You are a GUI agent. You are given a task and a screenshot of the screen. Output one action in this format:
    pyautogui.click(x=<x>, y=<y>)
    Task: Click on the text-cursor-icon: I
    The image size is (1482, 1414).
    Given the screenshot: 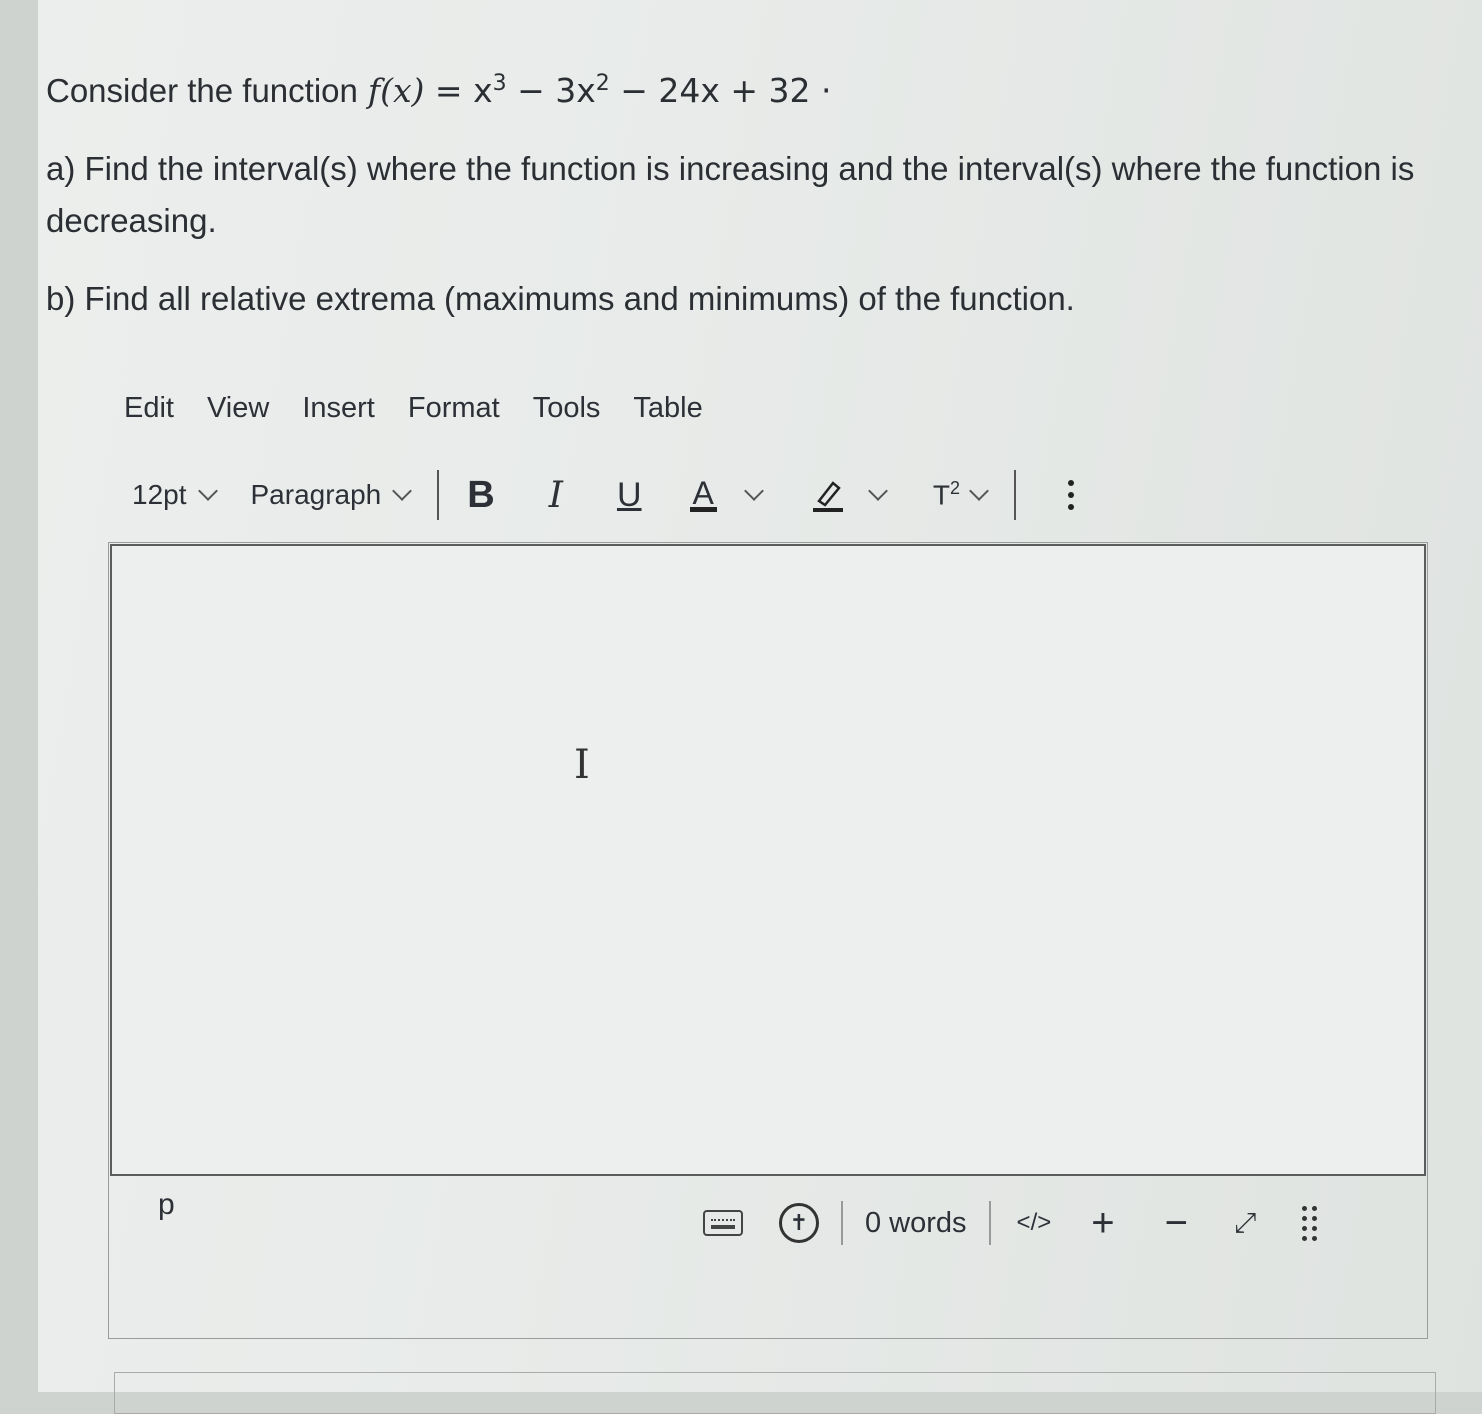 What is the action you would take?
    pyautogui.click(x=582, y=765)
    